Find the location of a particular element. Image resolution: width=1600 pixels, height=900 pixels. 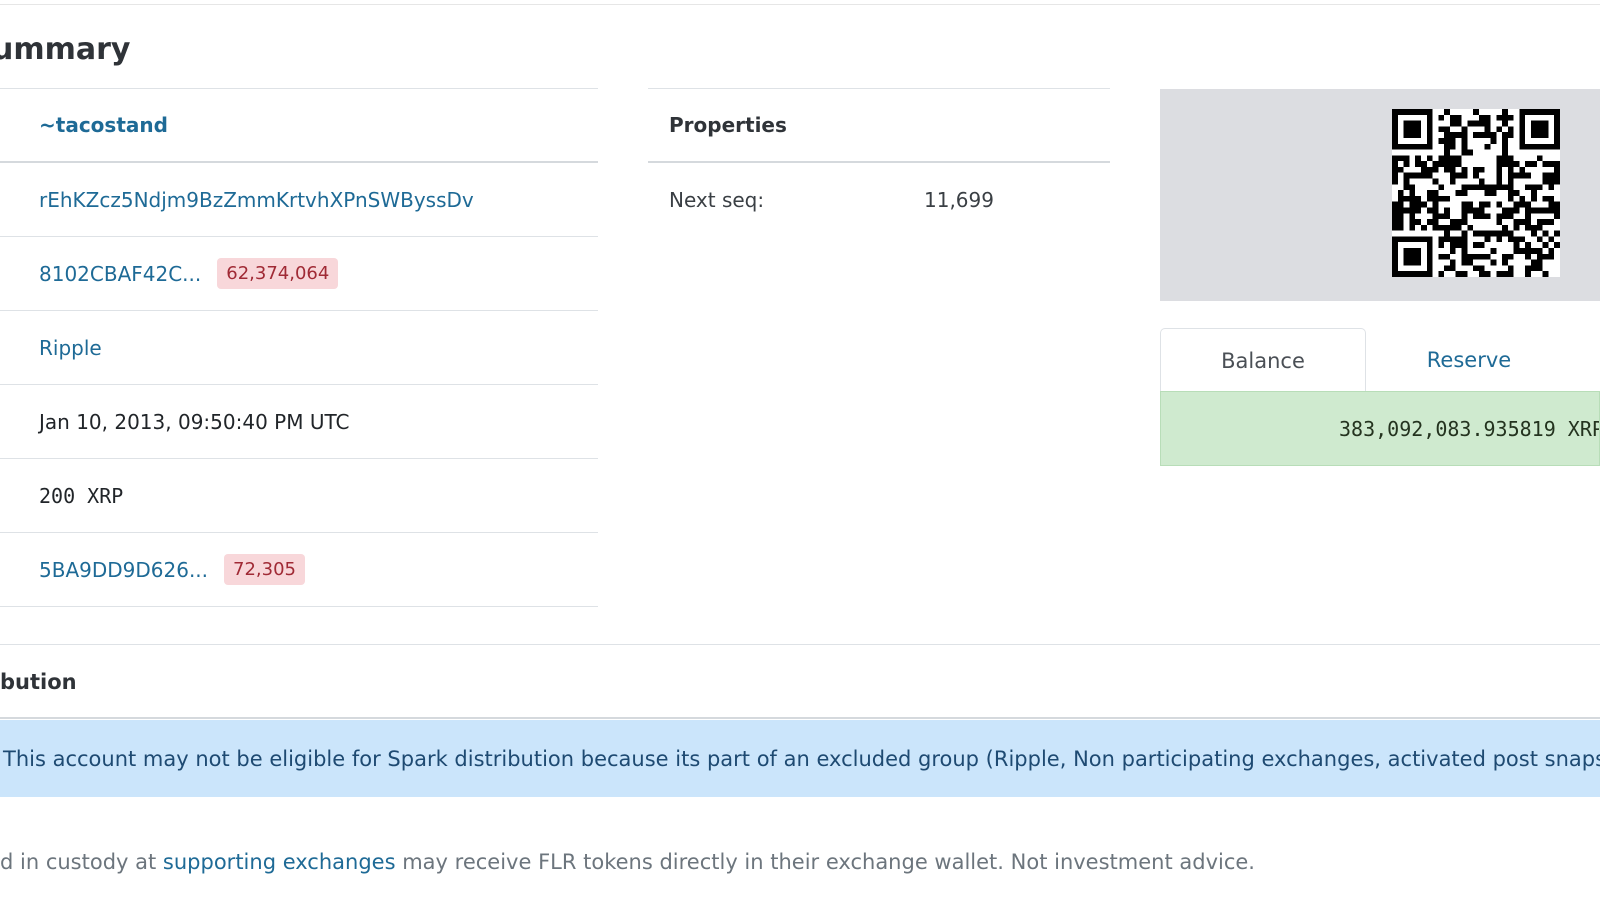

balance-tabs: Balance Reserve is located at coordinates (1380, 360).